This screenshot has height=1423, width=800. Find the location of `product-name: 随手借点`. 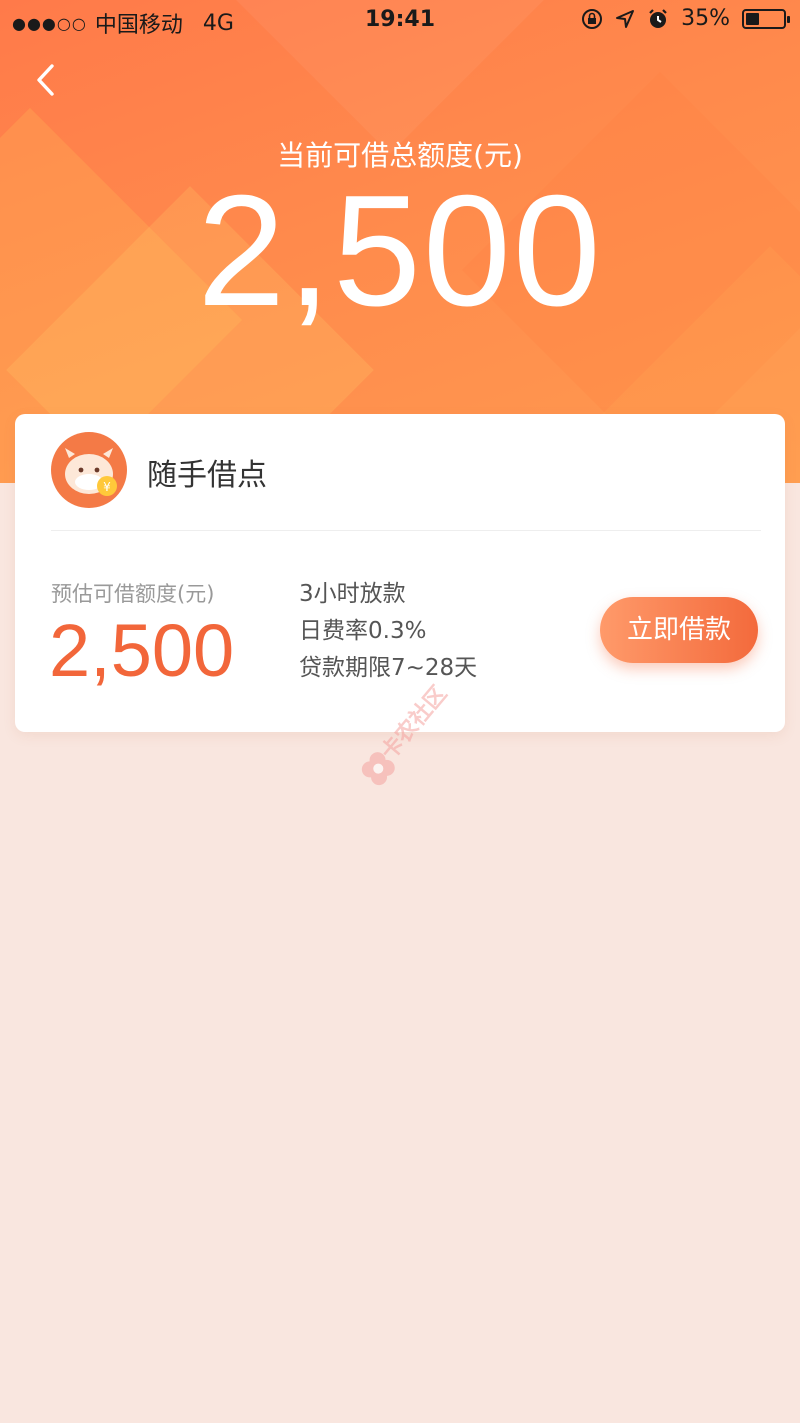

product-name: 随手借点 is located at coordinates (207, 475).